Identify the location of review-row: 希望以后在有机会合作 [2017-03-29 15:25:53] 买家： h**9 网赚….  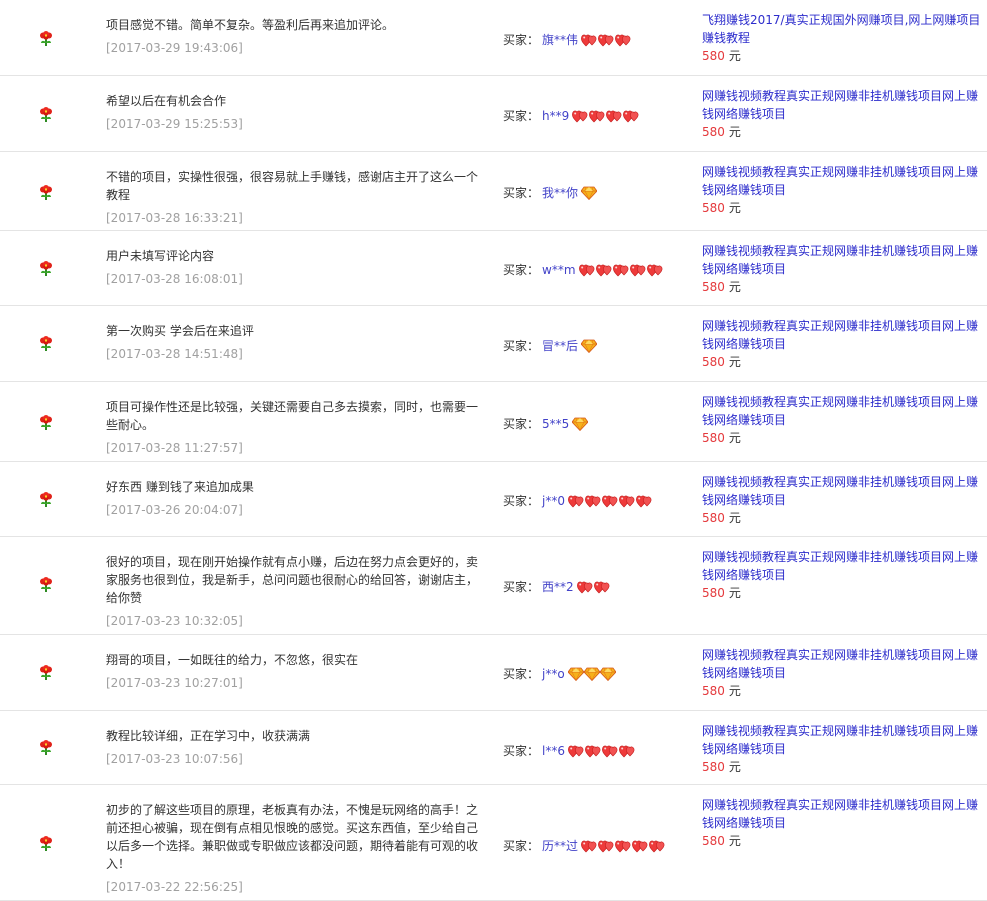
(493, 114).